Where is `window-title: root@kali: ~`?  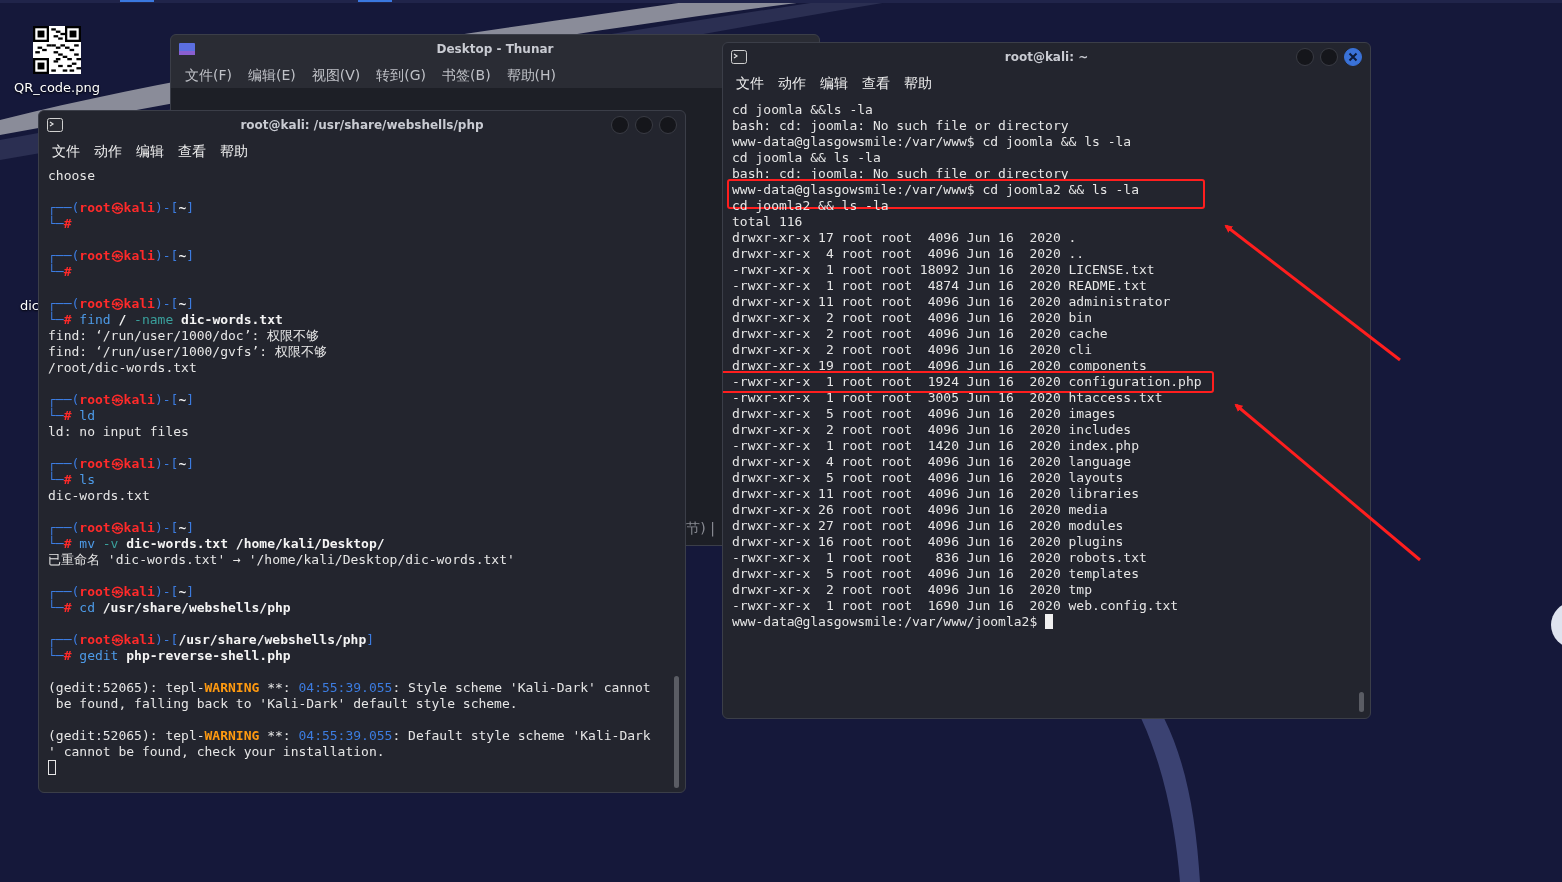 window-title: root@kali: ~ is located at coordinates (1046, 56).